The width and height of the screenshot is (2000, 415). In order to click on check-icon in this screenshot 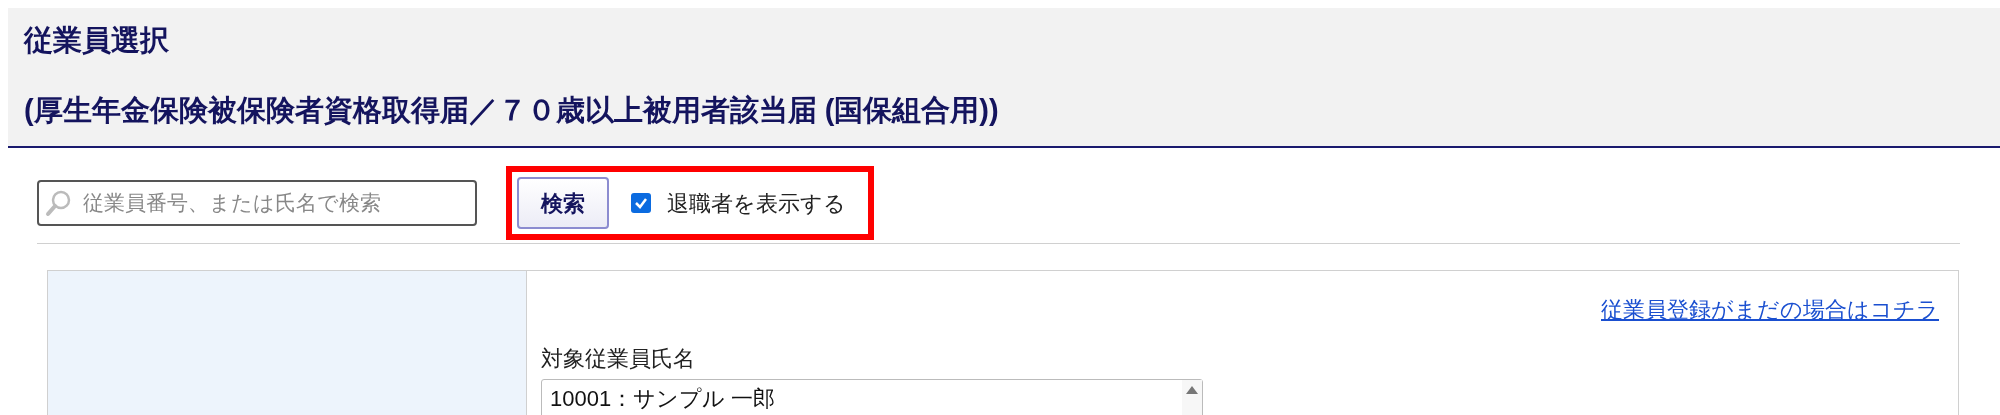, I will do `click(641, 203)`.